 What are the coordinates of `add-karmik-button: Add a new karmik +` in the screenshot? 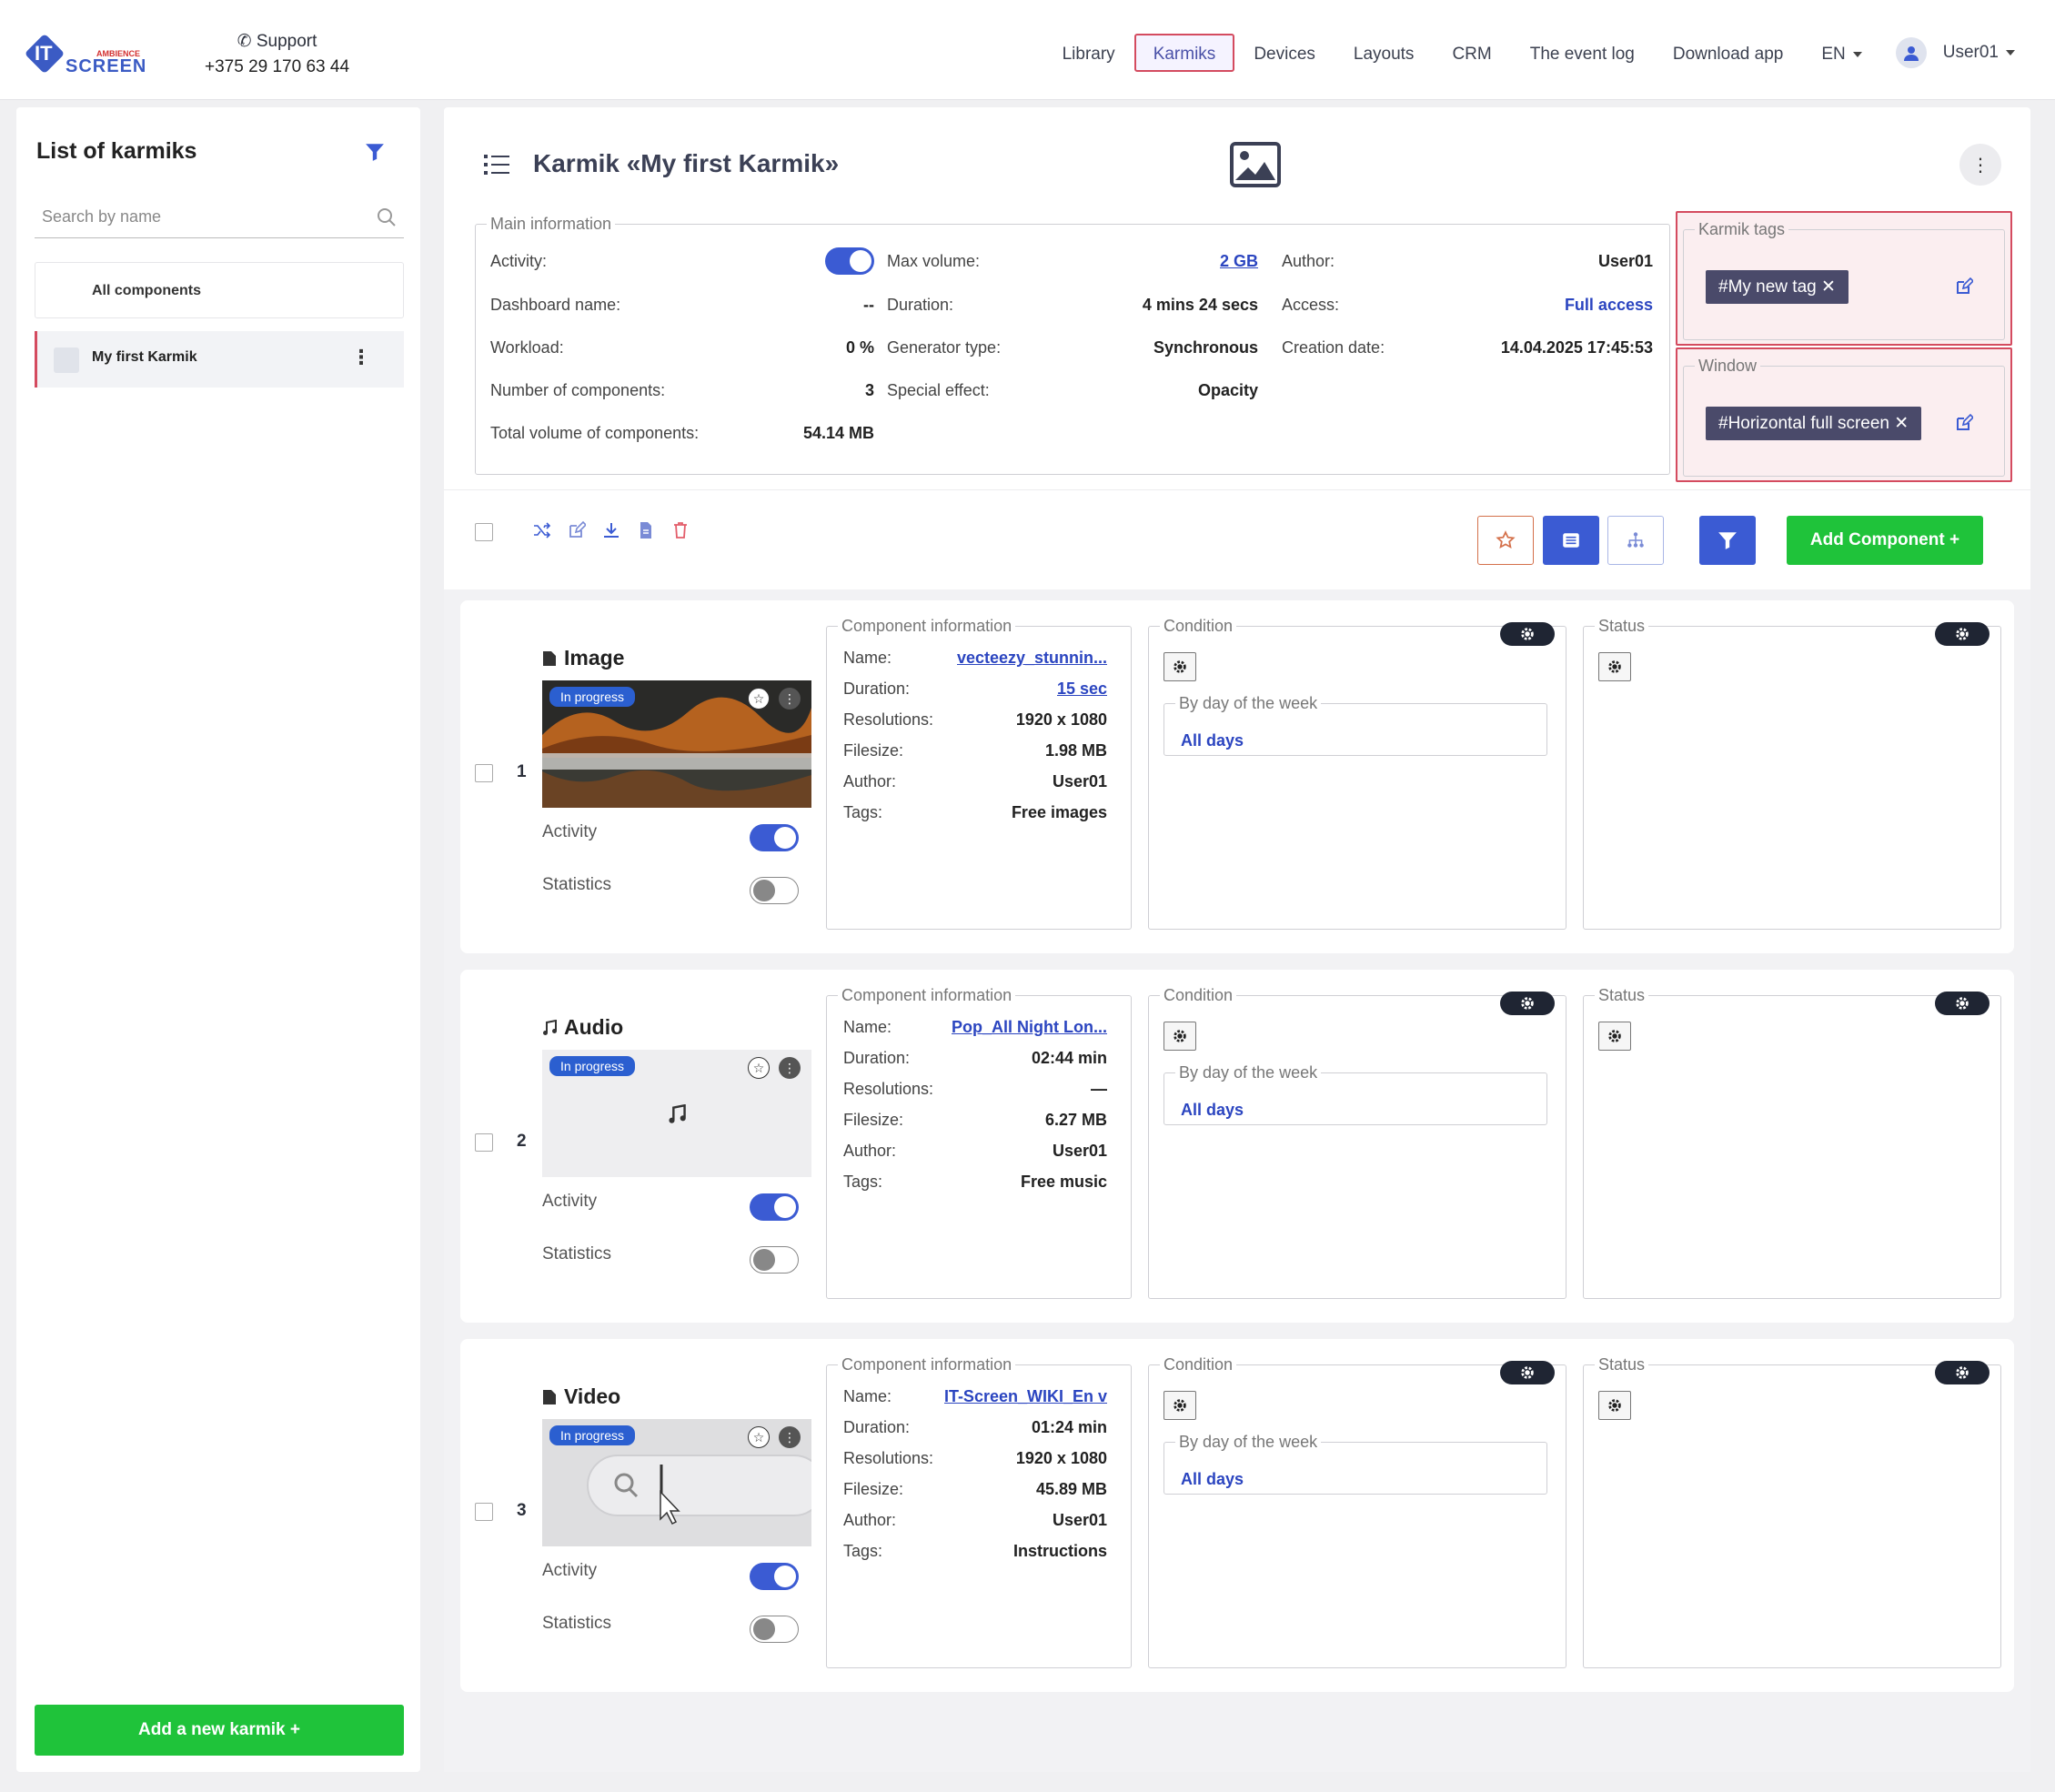 It's located at (219, 1731).